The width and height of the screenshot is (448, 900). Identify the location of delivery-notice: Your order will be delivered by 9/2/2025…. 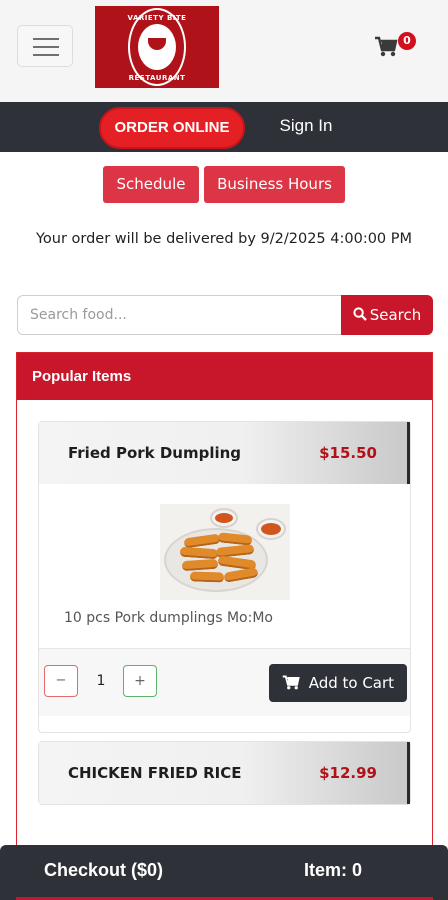
(224, 239).